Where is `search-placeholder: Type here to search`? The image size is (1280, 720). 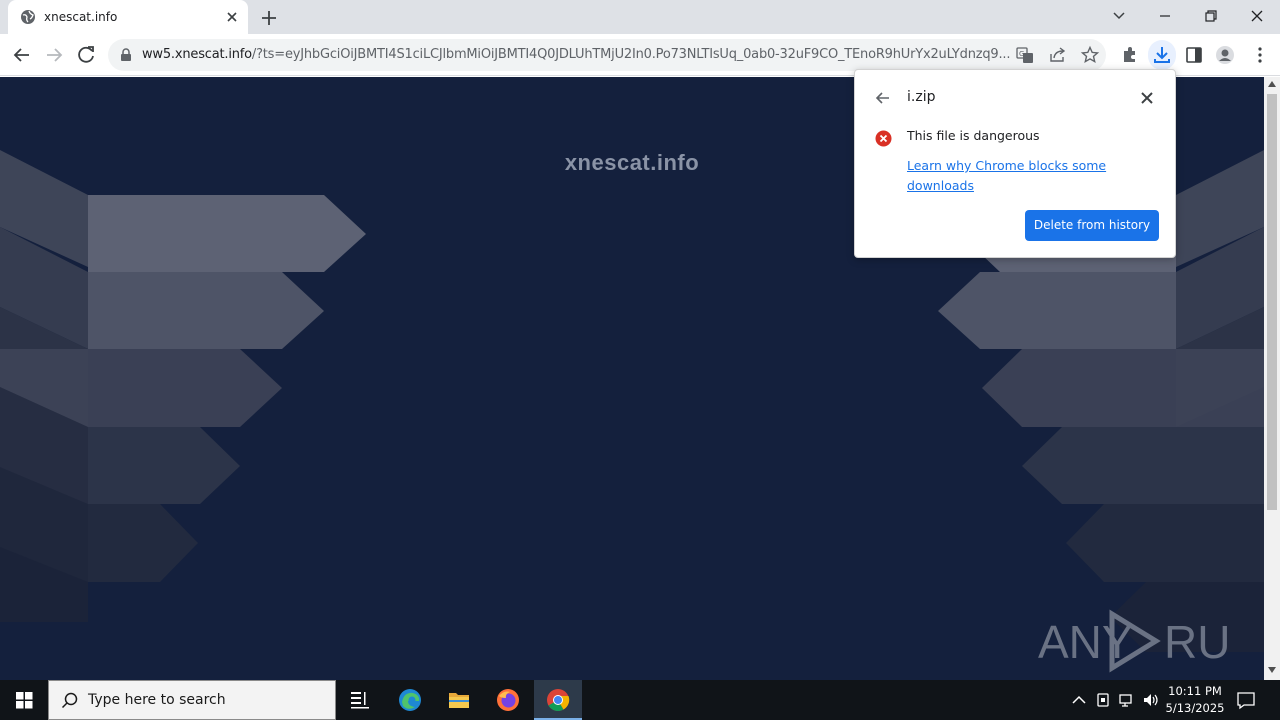 search-placeholder: Type here to search is located at coordinates (157, 700).